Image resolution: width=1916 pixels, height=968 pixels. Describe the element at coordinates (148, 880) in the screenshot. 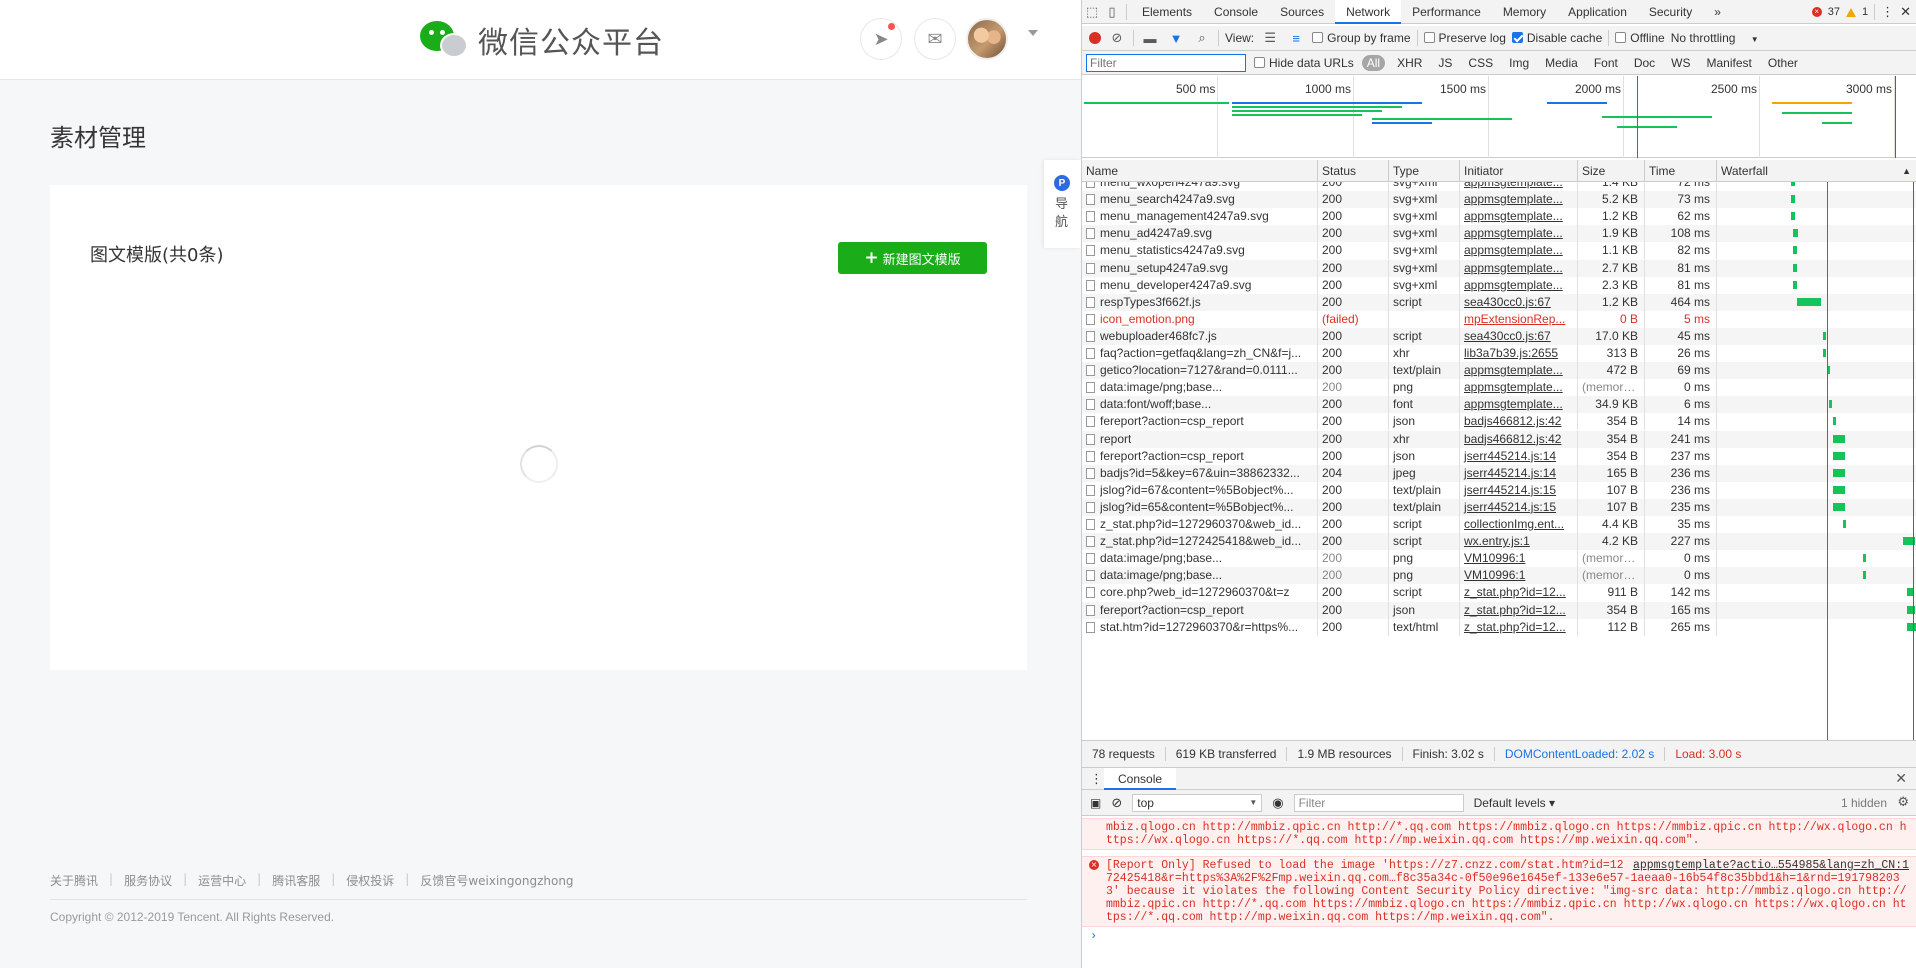

I see `footer-link-terms: 服务协议` at that location.